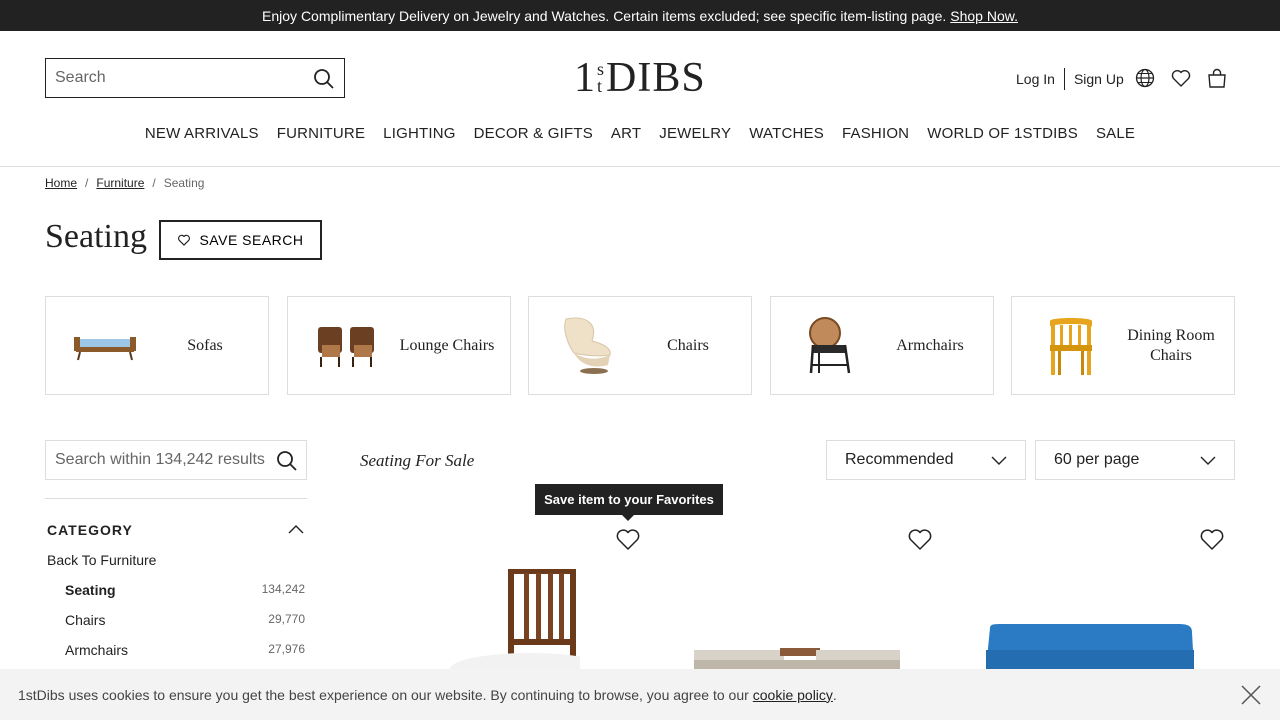 The width and height of the screenshot is (1280, 720). I want to click on shop-now-link: Shop Now., so click(984, 16).